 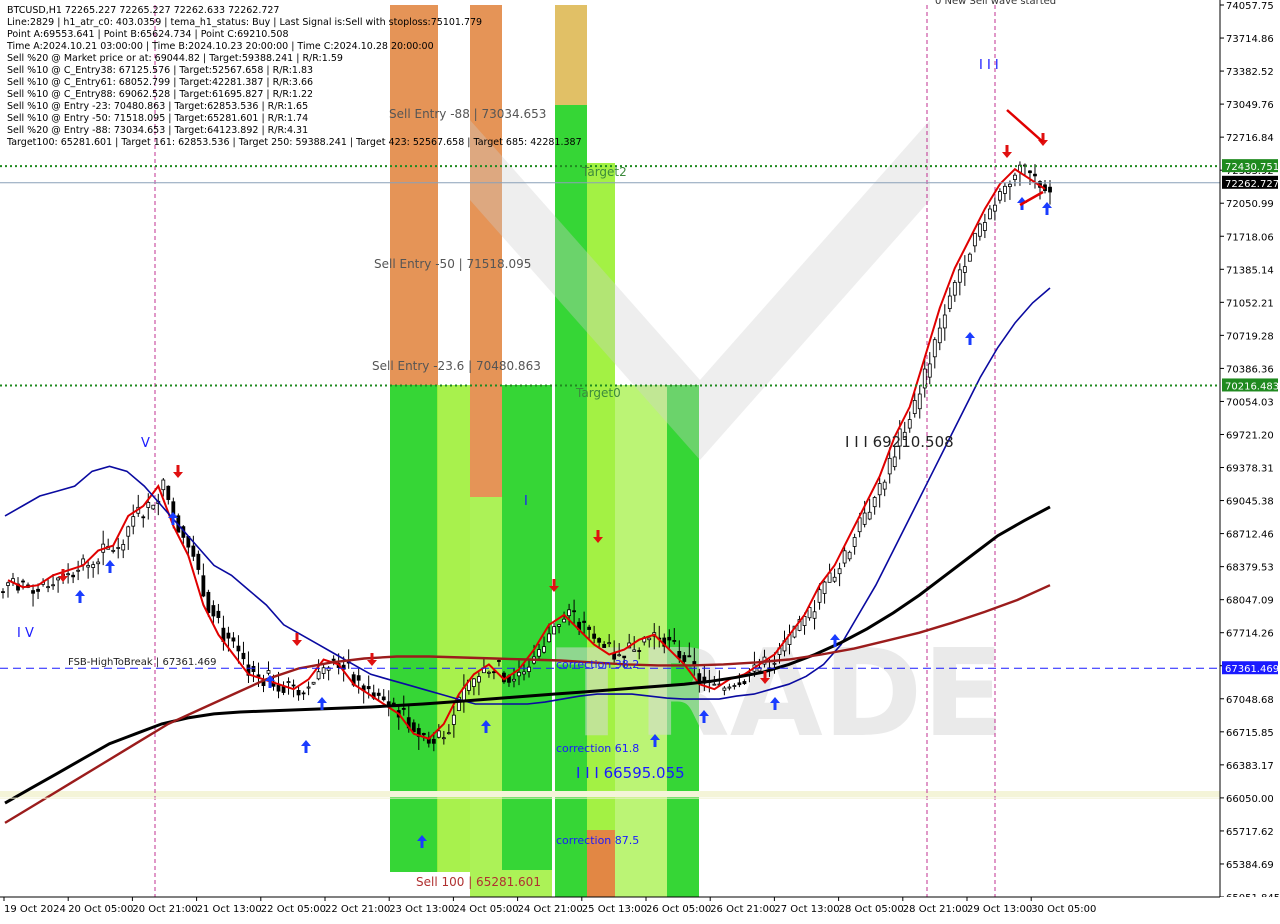 What do you see at coordinates (357, 909) in the screenshot?
I see `x-tick-label: 22 Oct 21:00` at bounding box center [357, 909].